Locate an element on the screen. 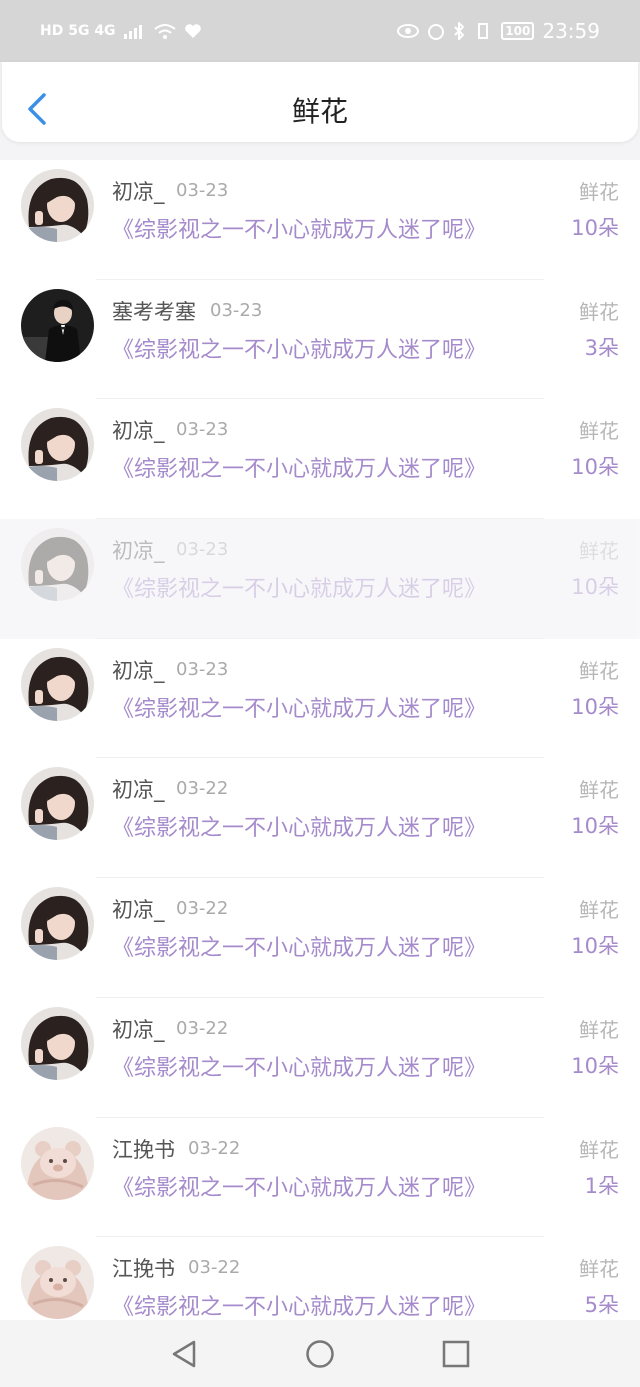  heart-icon is located at coordinates (192, 31).